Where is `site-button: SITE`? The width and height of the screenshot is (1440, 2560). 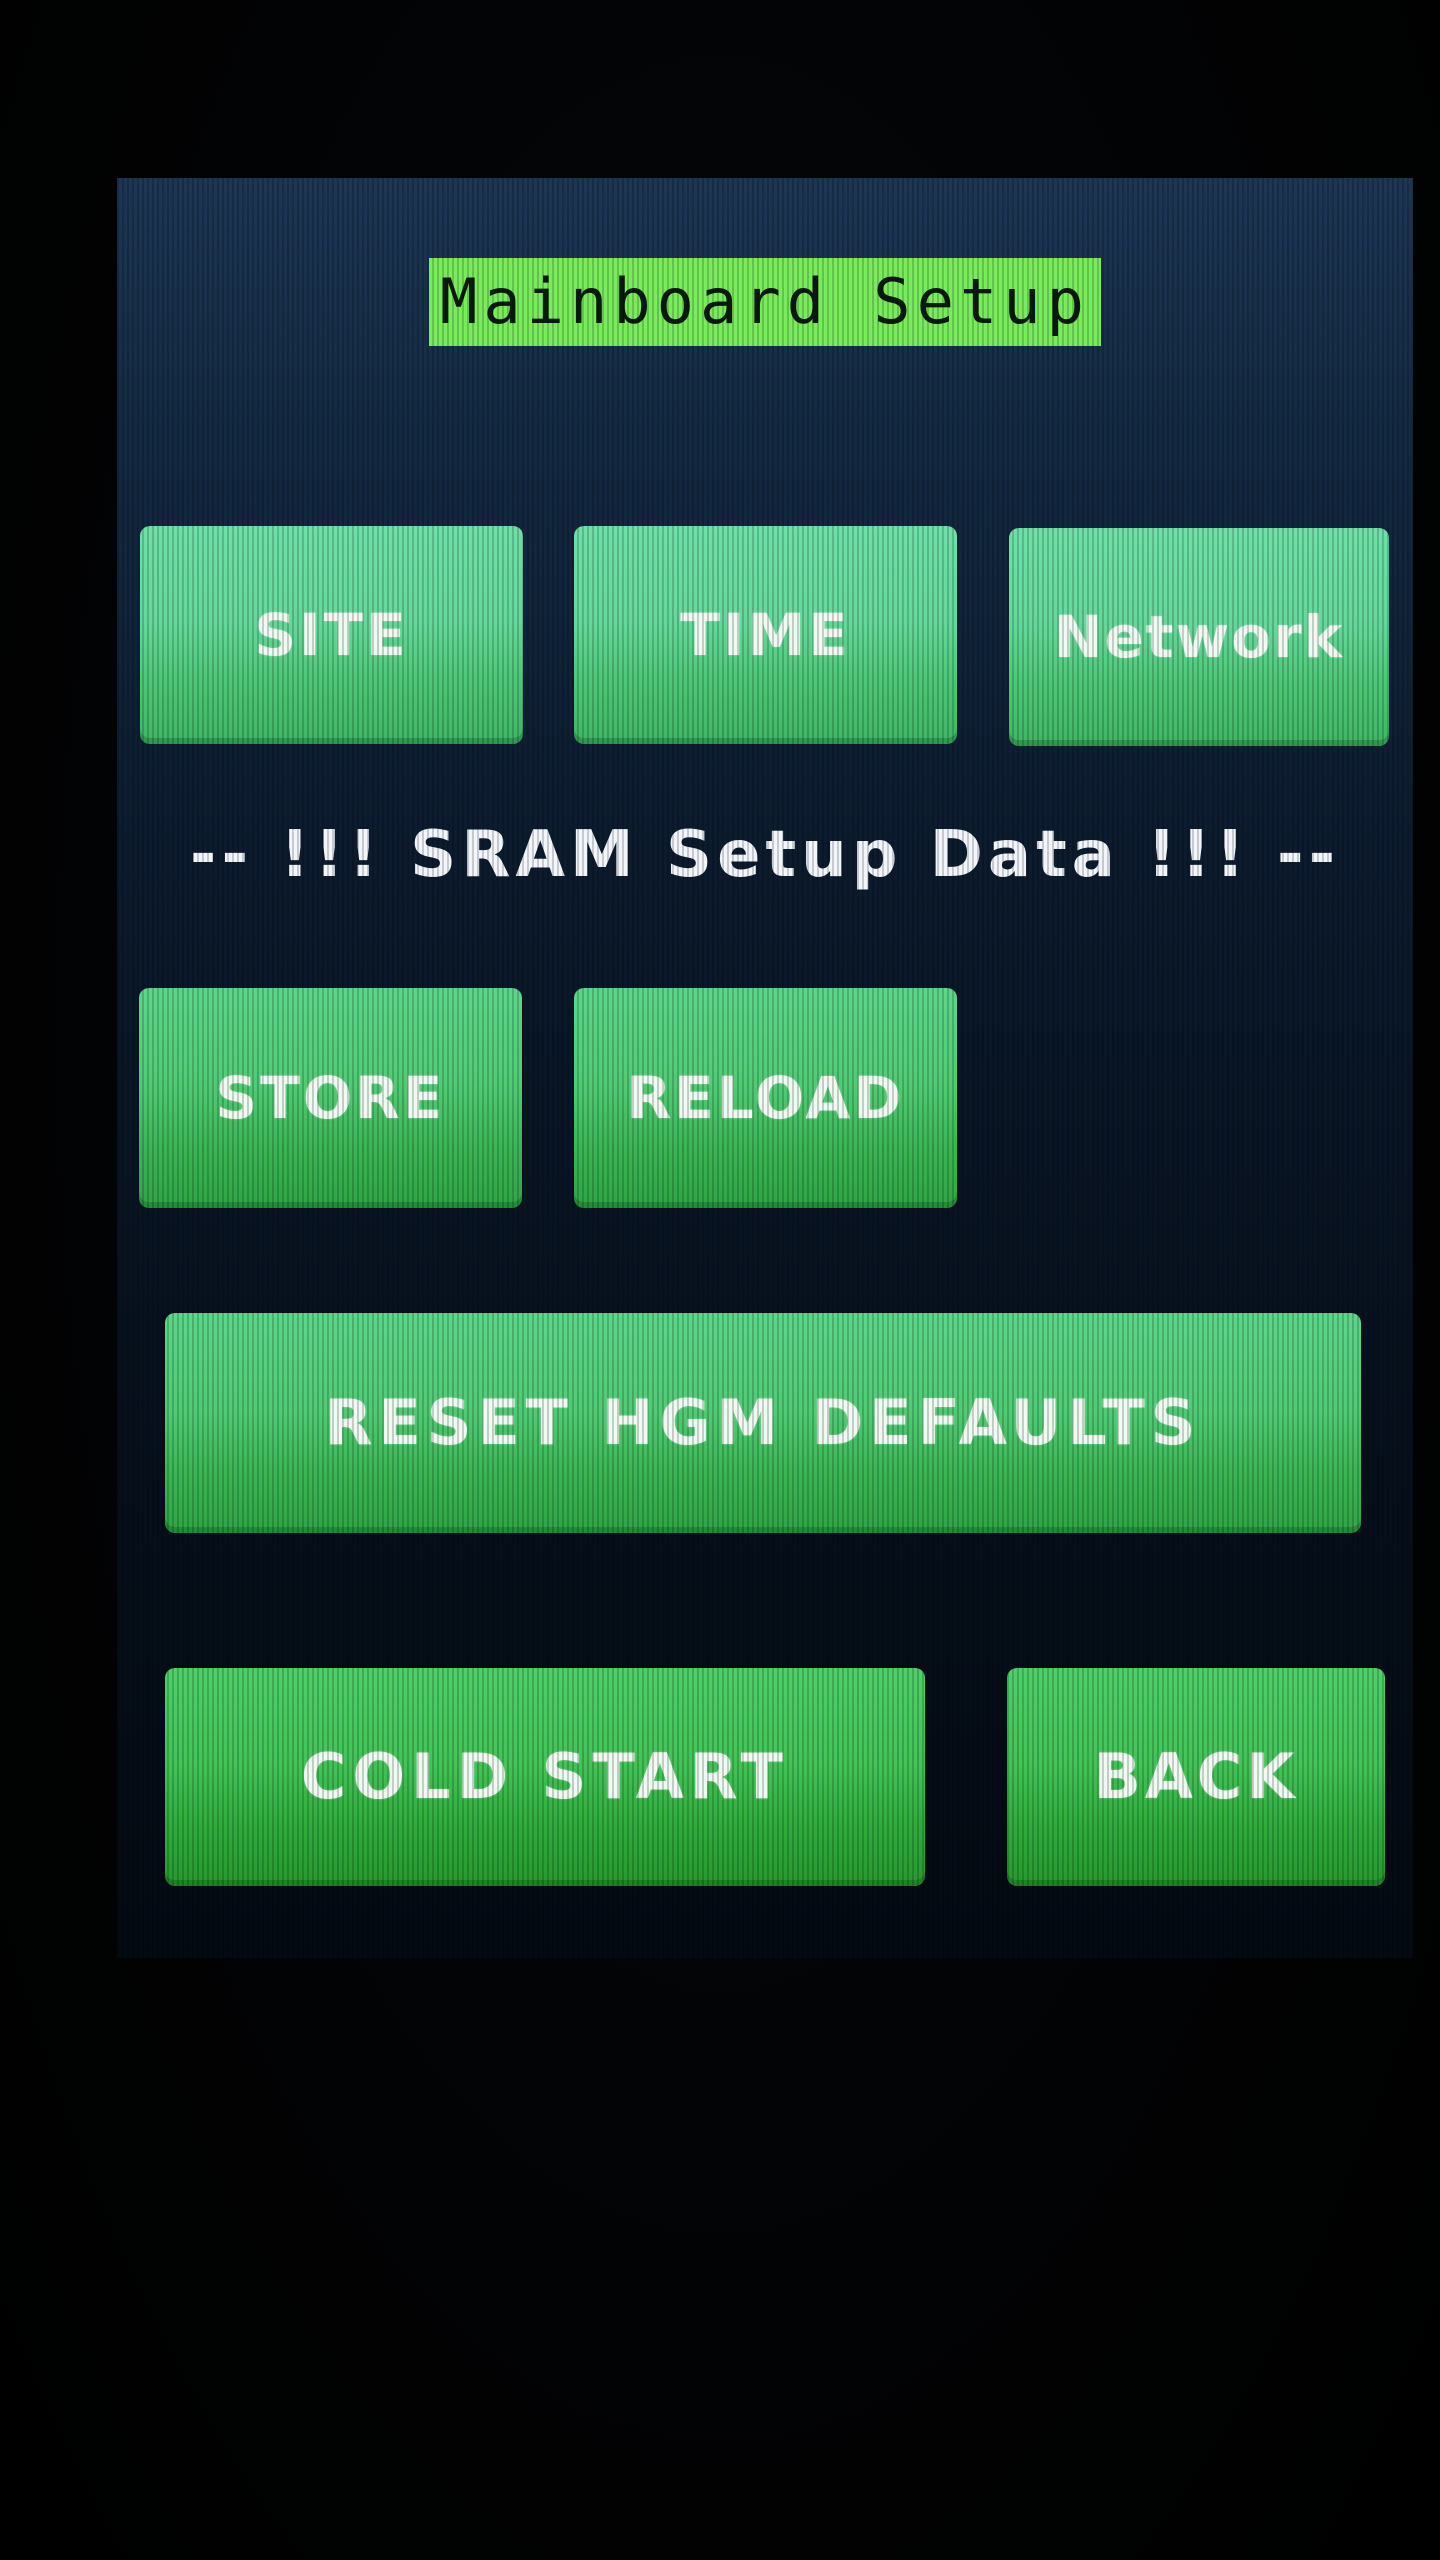 site-button: SITE is located at coordinates (331, 635).